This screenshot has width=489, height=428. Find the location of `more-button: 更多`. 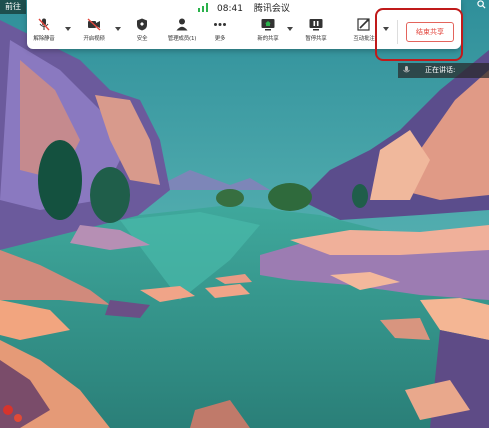

more-button: 更多 is located at coordinates (220, 32).